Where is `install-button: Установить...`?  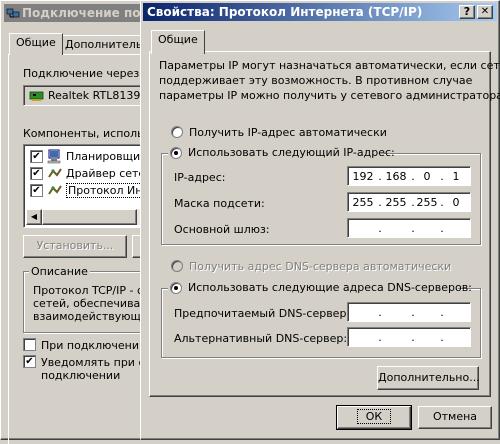 install-button: Установить... is located at coordinates (75, 246).